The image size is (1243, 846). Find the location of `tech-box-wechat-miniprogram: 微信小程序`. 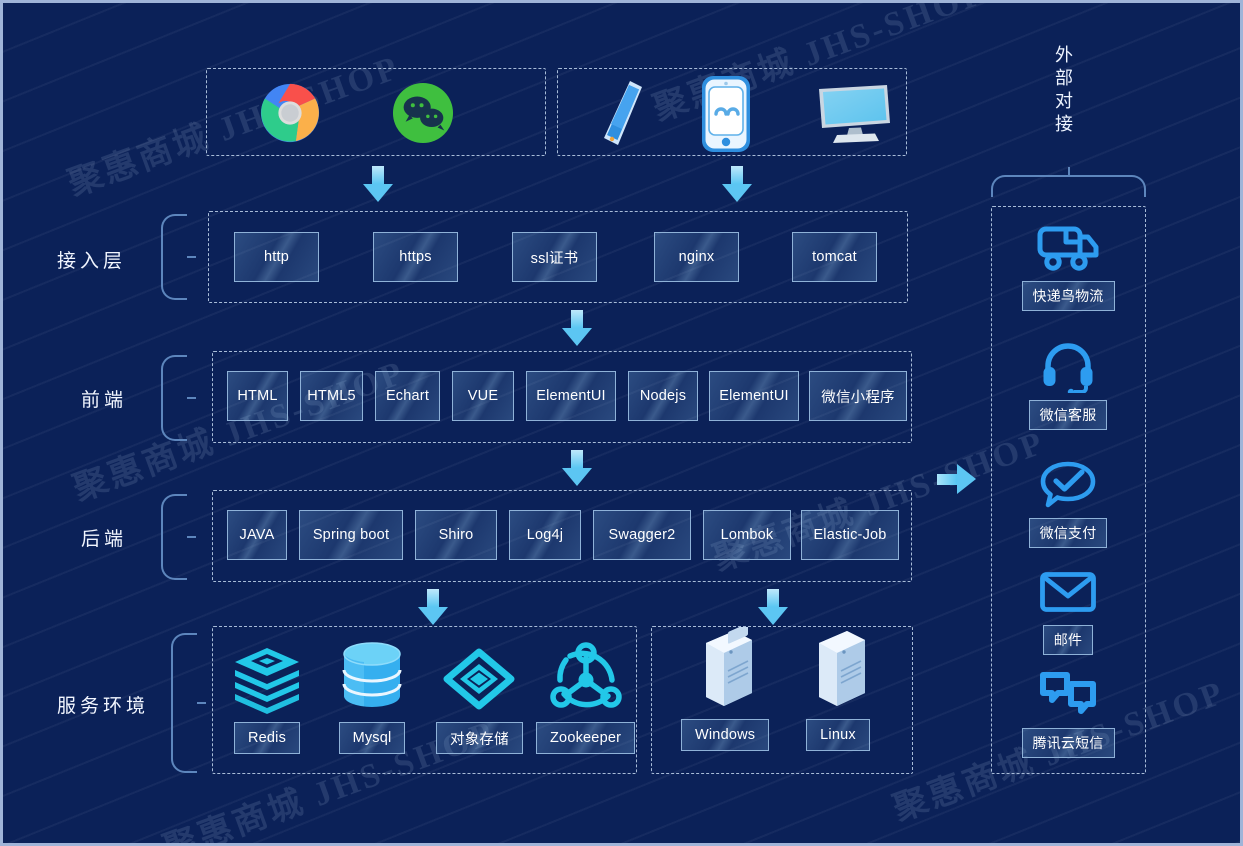

tech-box-wechat-miniprogram: 微信小程序 is located at coordinates (858, 396).